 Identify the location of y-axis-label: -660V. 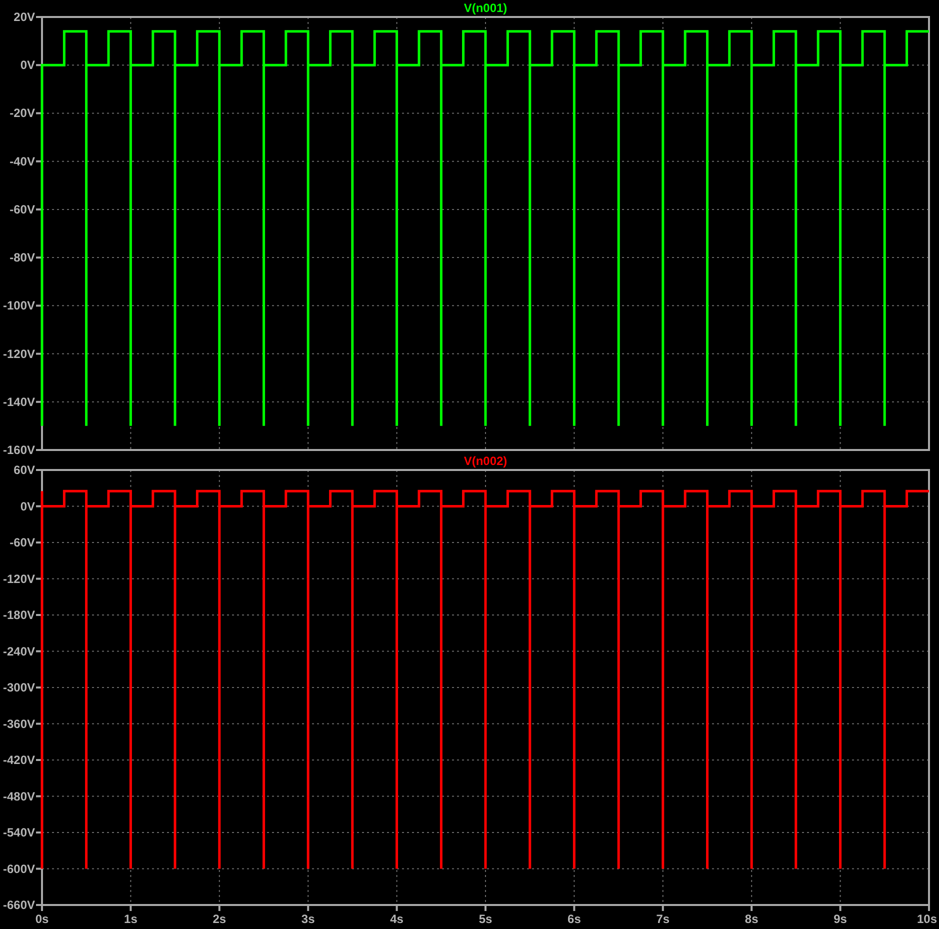
(18, 905).